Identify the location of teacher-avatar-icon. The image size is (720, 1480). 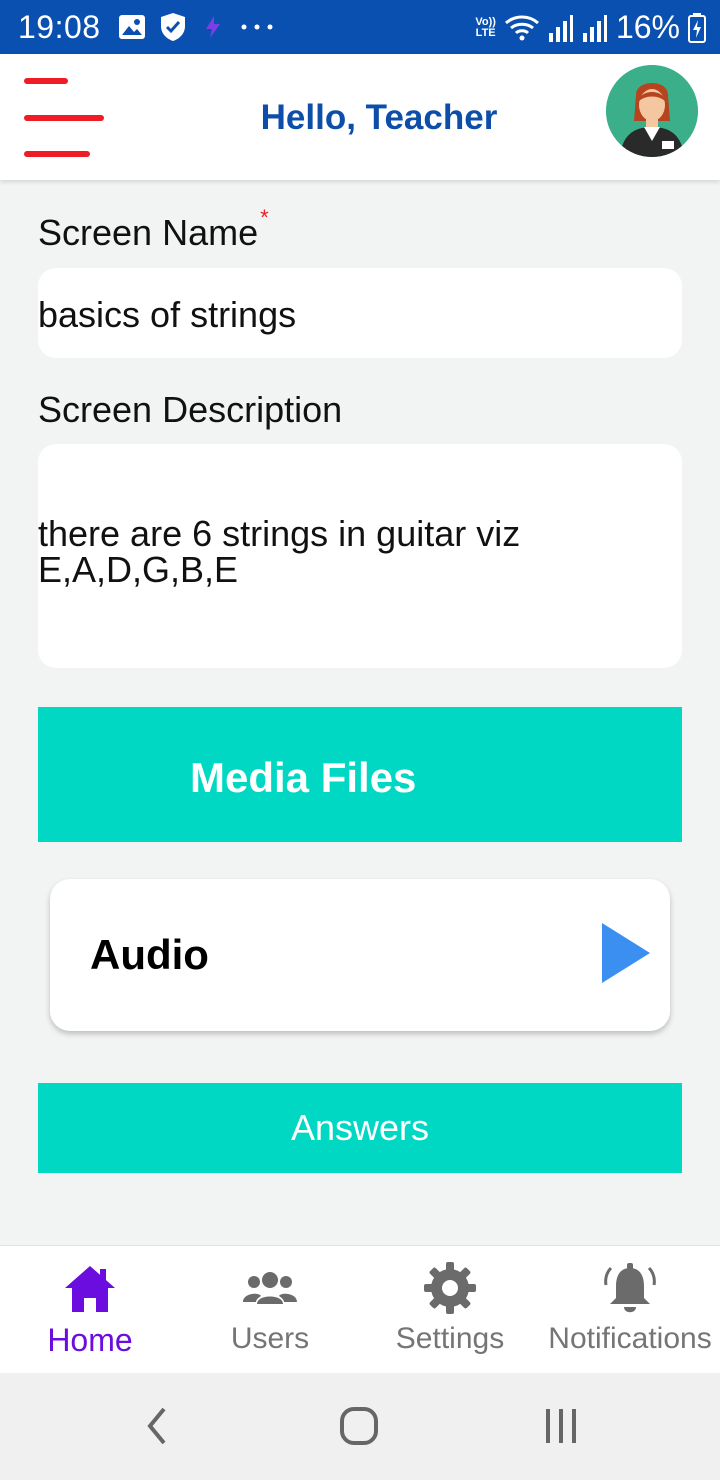
(652, 111).